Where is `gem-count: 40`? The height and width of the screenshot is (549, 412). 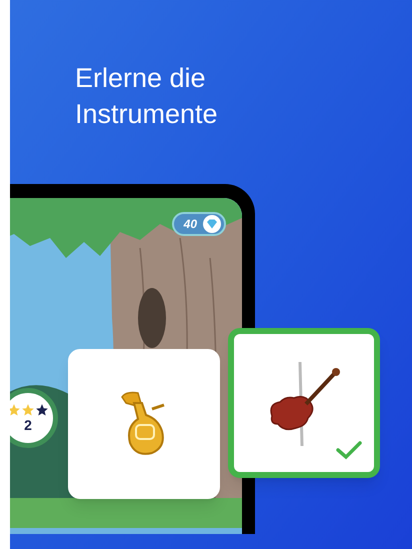
gem-count: 40 is located at coordinates (190, 224).